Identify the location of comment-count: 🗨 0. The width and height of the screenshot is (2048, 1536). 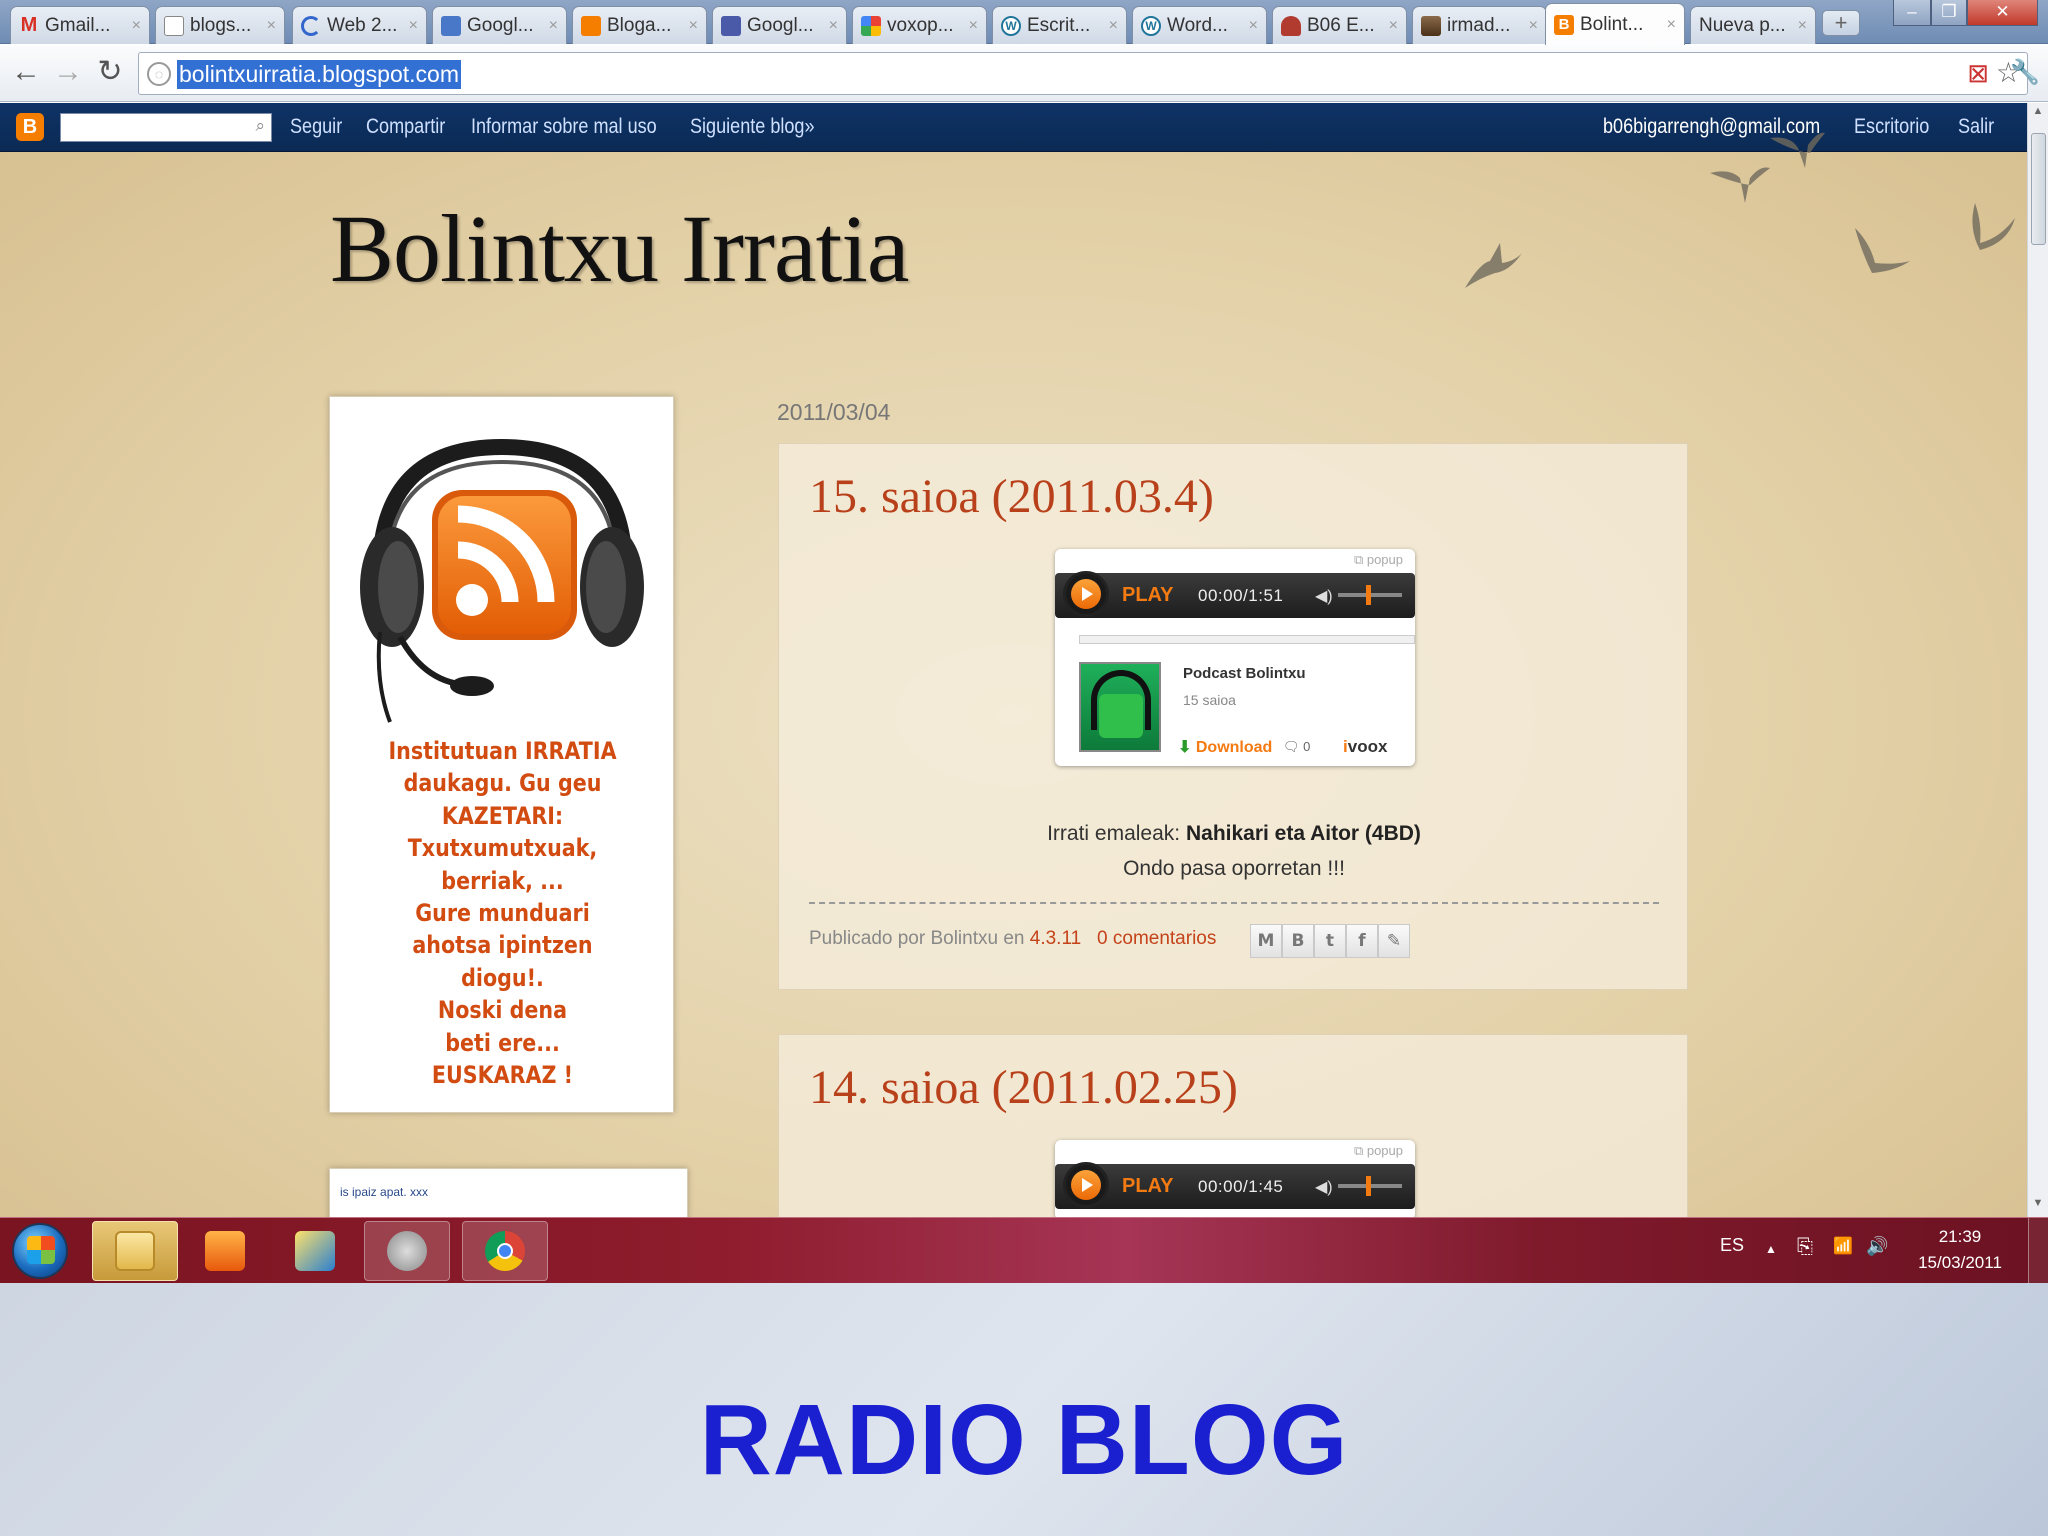
(1296, 747).